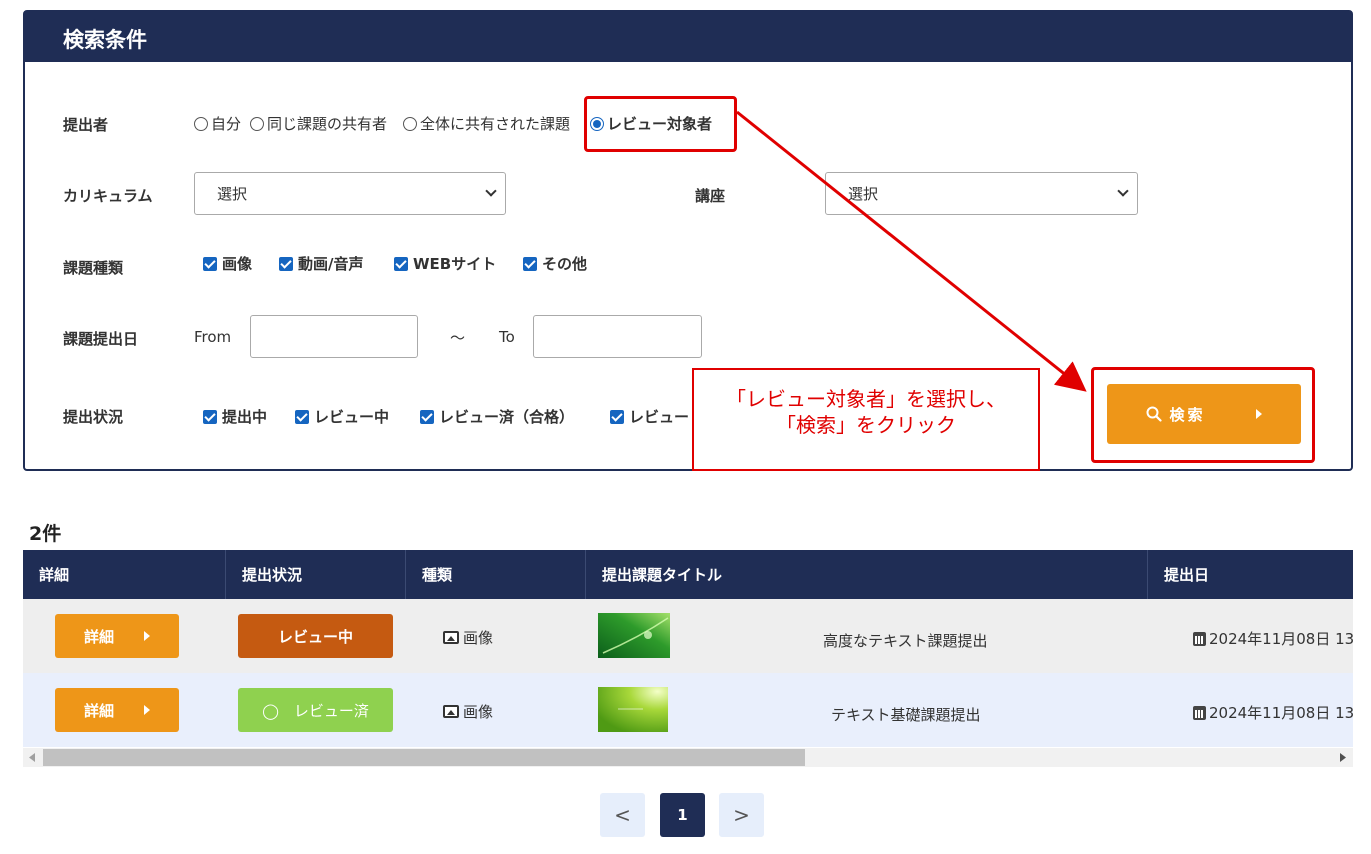  What do you see at coordinates (424, 757) in the screenshot?
I see `scrollbar-thumb` at bounding box center [424, 757].